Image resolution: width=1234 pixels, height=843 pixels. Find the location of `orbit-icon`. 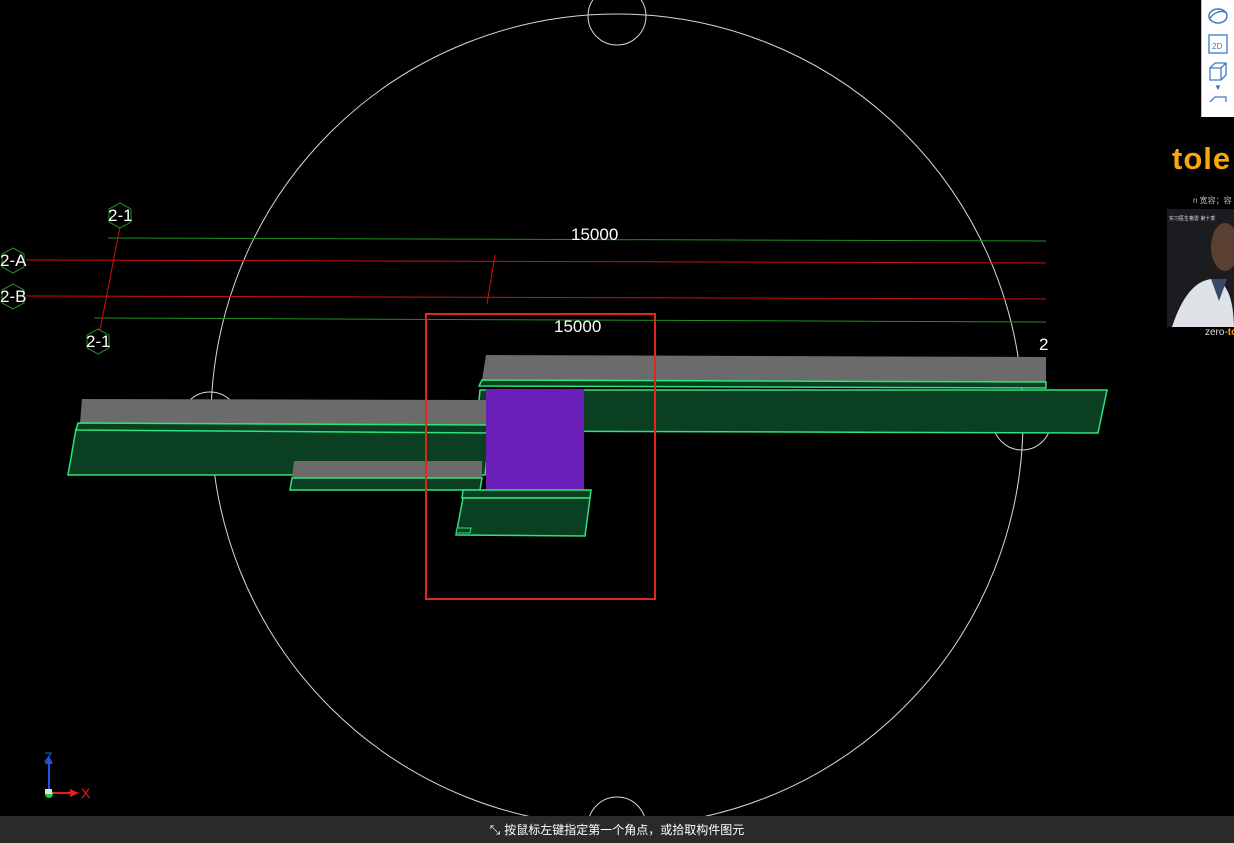

orbit-icon is located at coordinates (1218, 16).